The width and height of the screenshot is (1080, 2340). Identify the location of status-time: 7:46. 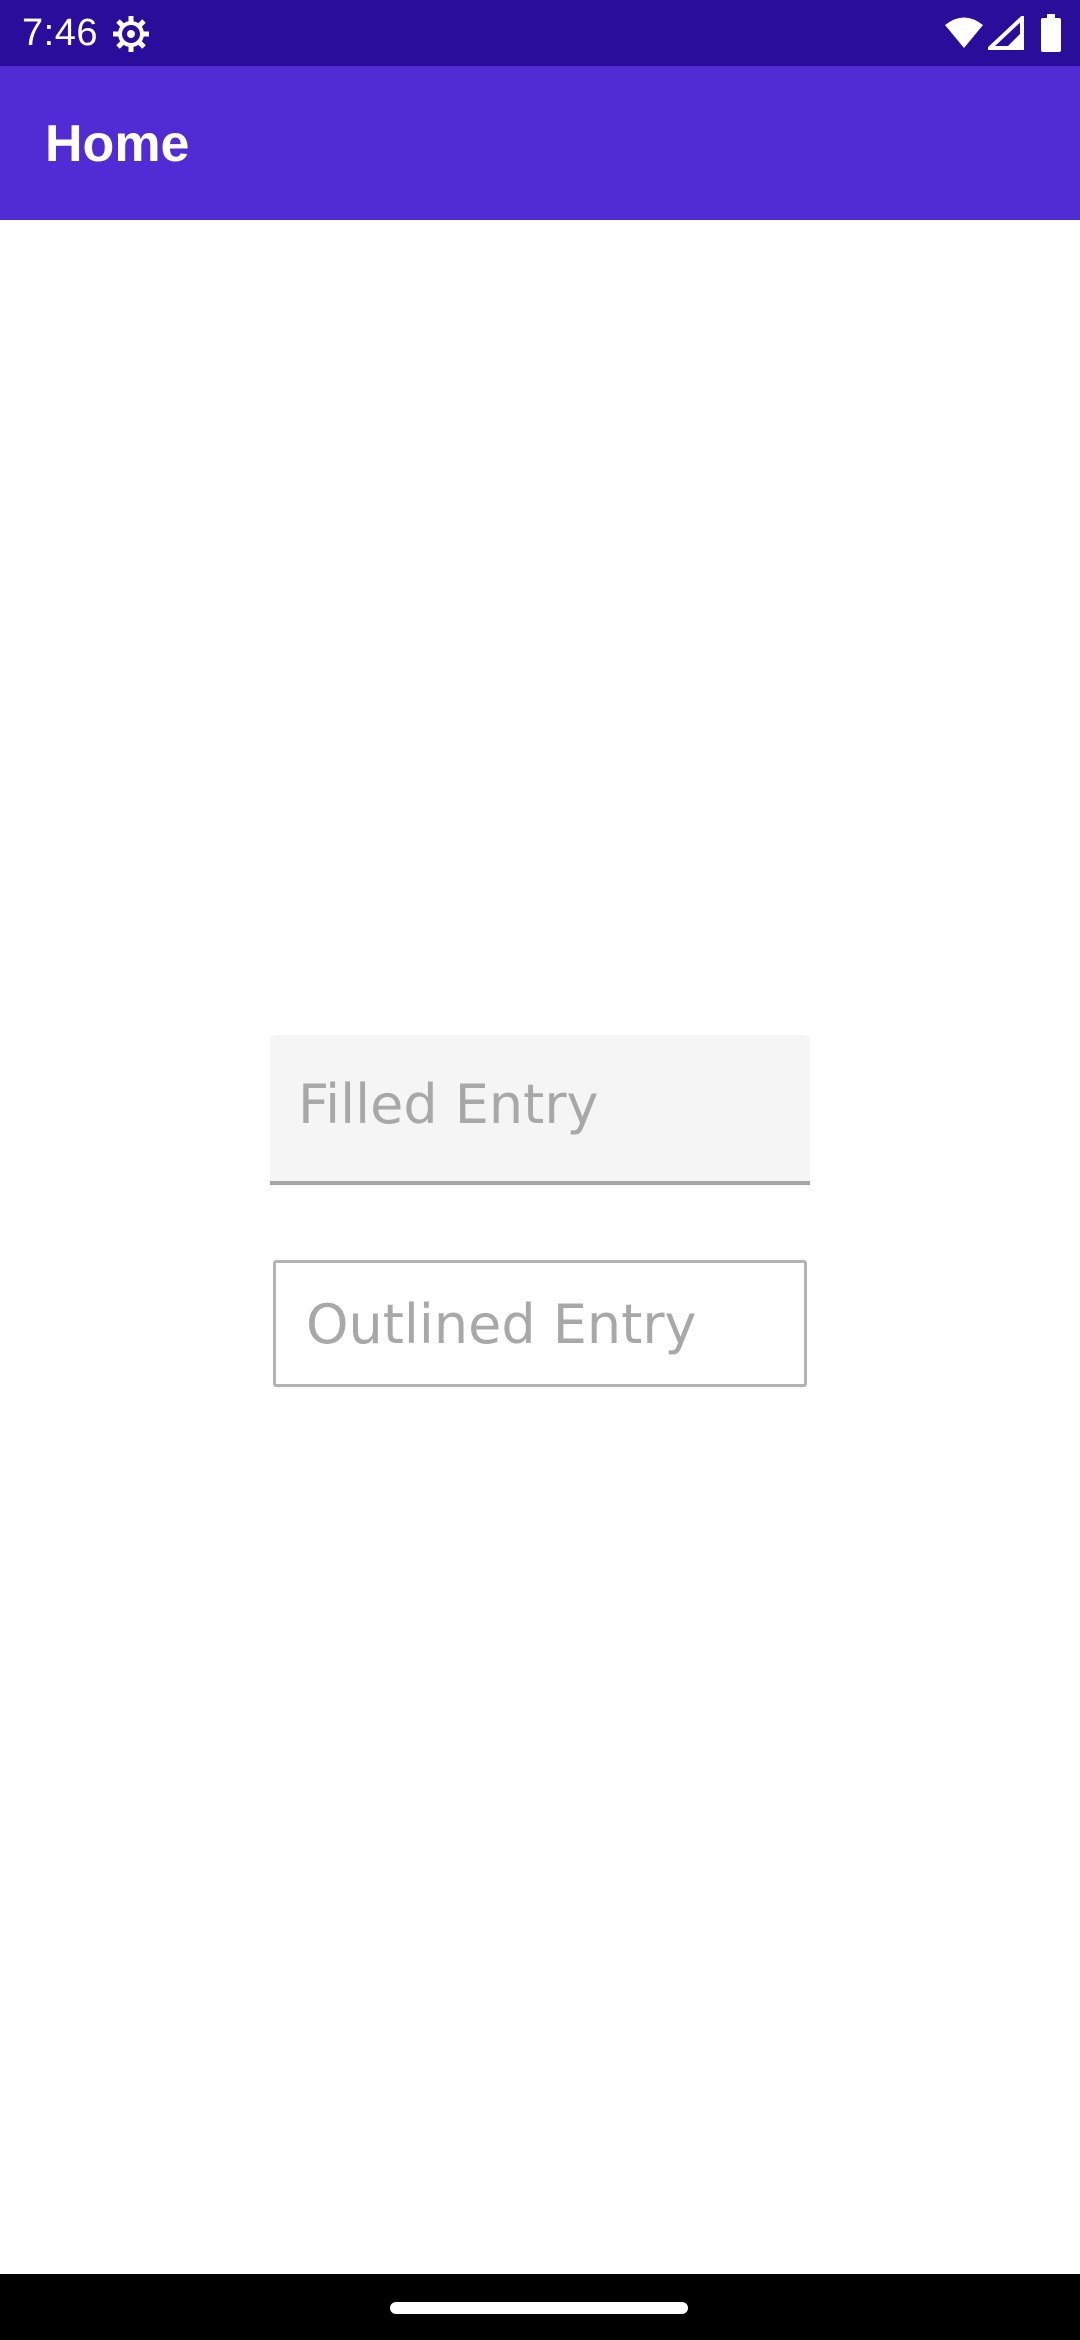
(60, 33).